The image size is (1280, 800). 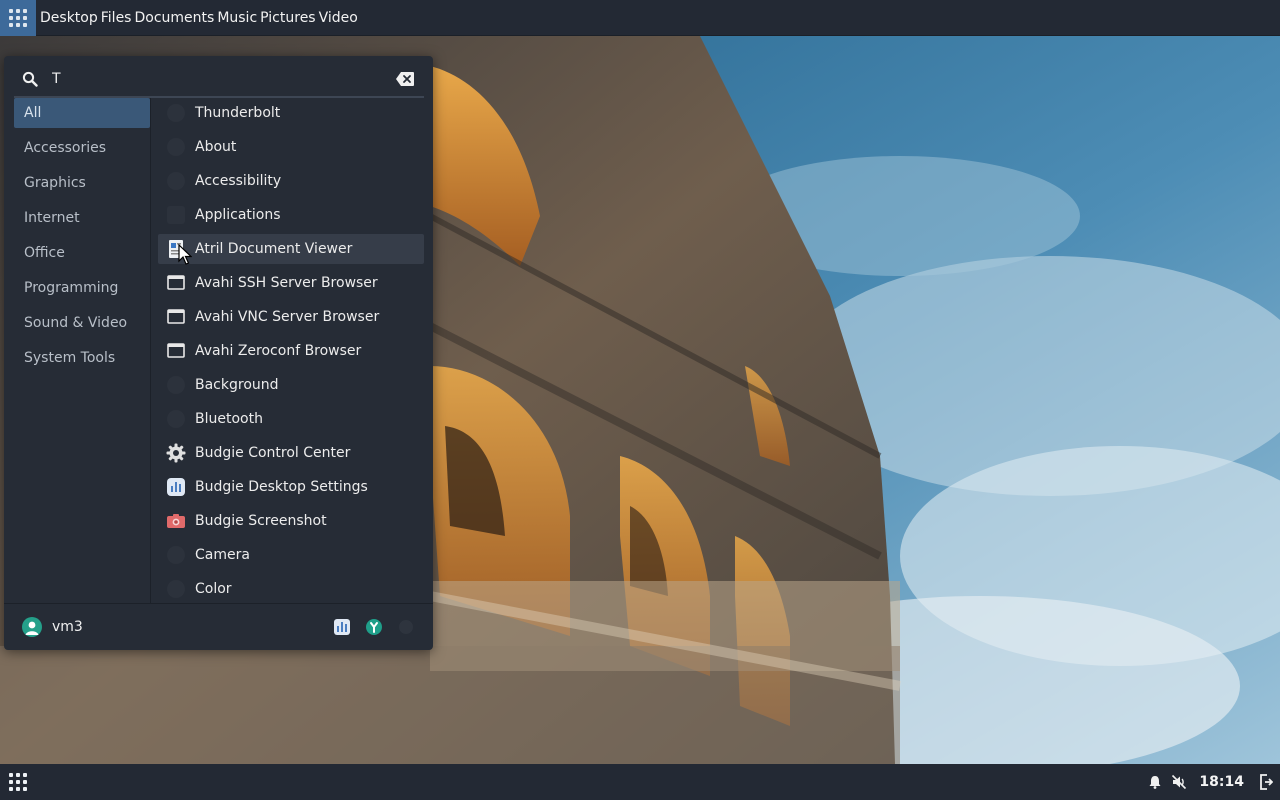 I want to click on about-icon, so click(x=176, y=147).